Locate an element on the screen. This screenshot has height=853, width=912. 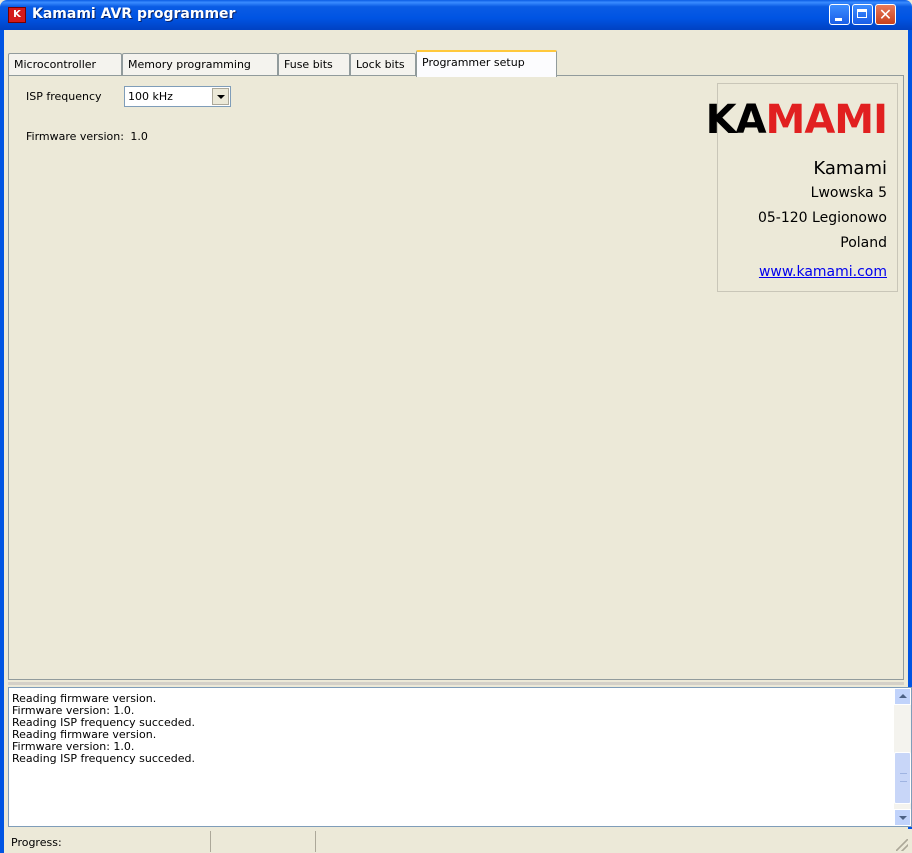
tab-memory-programming: Memory programming is located at coordinates (200, 64).